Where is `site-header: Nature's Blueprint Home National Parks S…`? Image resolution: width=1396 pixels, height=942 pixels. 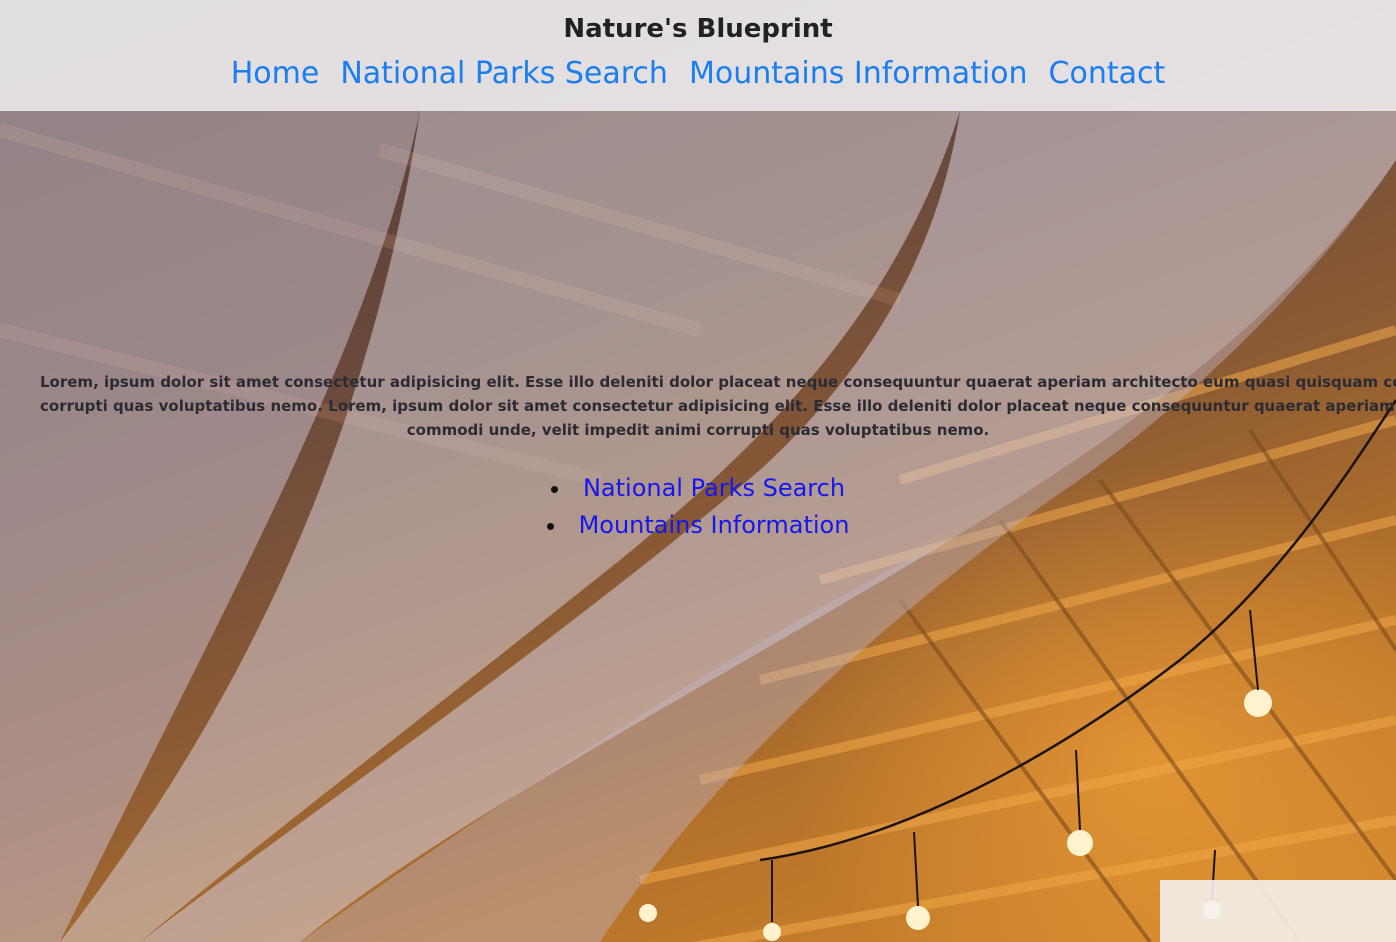
site-header: Nature's Blueprint Home National Parks S… is located at coordinates (698, 55).